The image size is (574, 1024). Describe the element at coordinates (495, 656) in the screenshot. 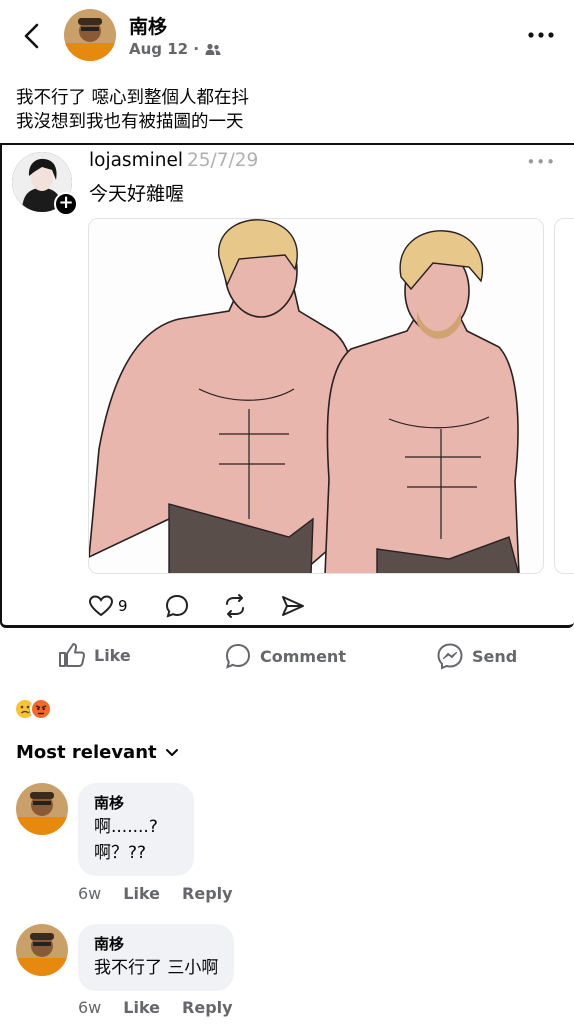

I see `send-label: Send` at that location.